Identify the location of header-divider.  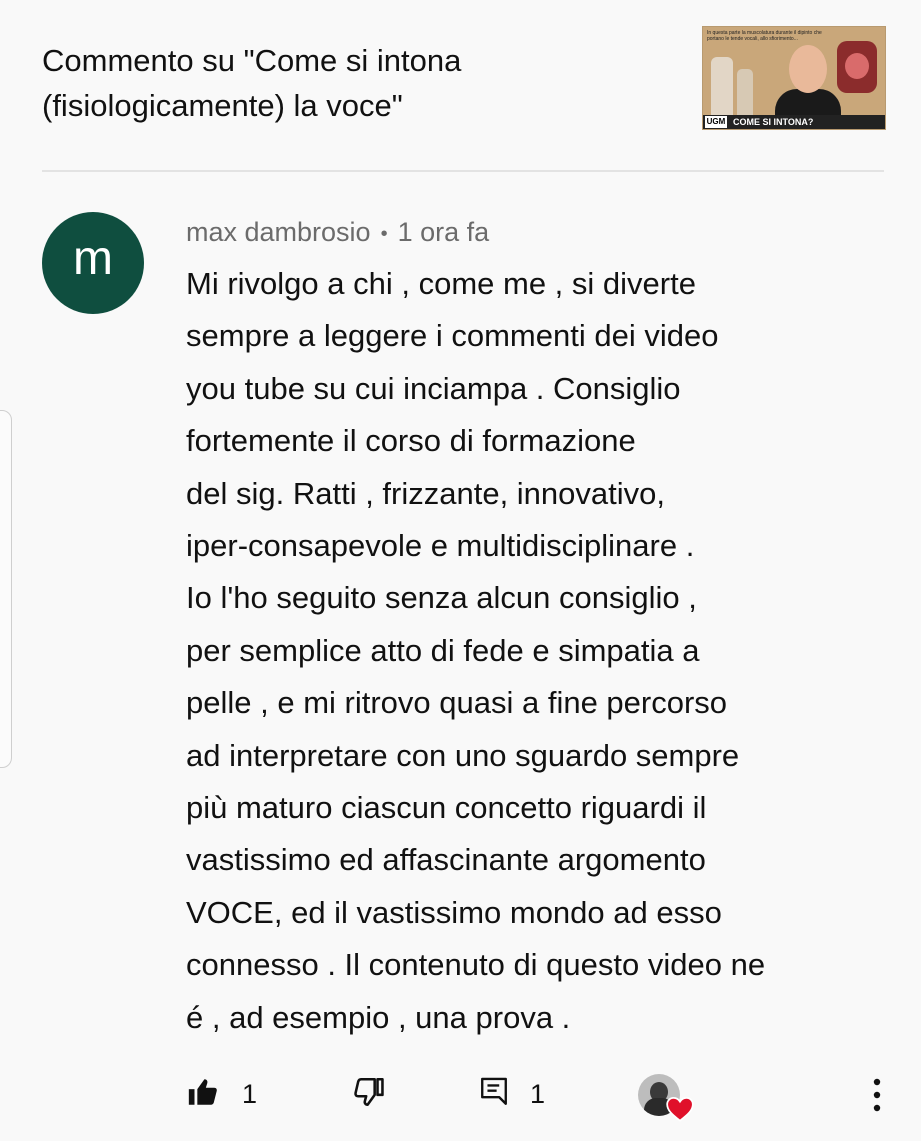
(463, 171).